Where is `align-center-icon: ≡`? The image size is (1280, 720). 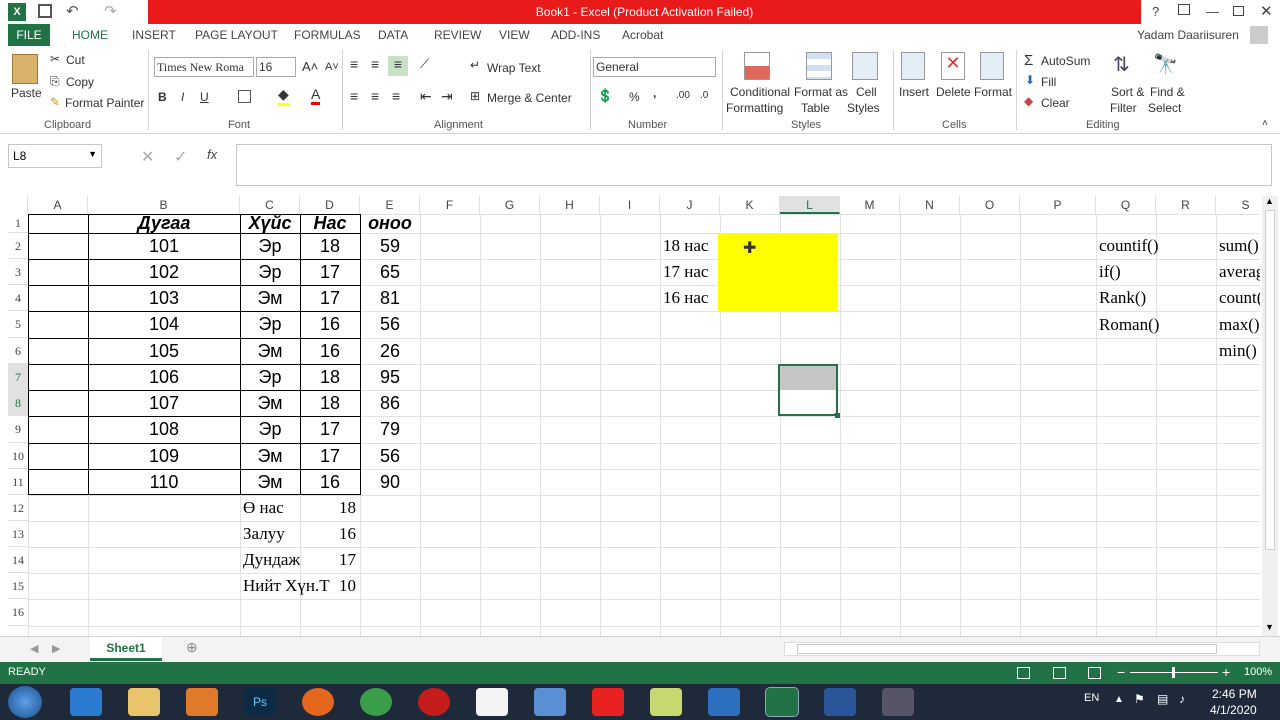 align-center-icon: ≡ is located at coordinates (375, 96).